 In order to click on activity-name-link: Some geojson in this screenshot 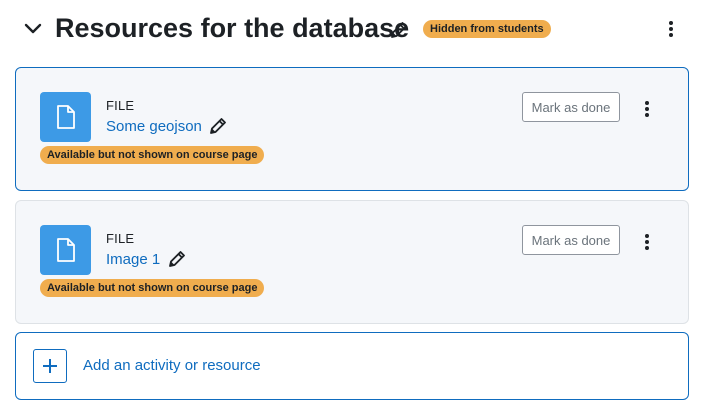, I will do `click(154, 126)`.